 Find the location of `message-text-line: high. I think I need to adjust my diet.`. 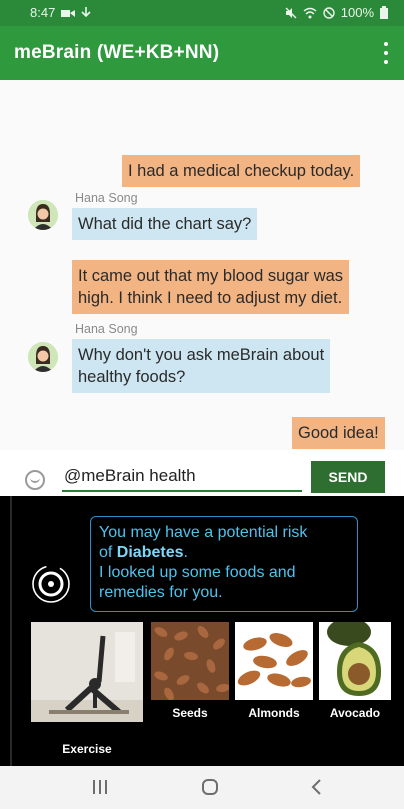

message-text-line: high. I think I need to adjust my diet. is located at coordinates (210, 298).